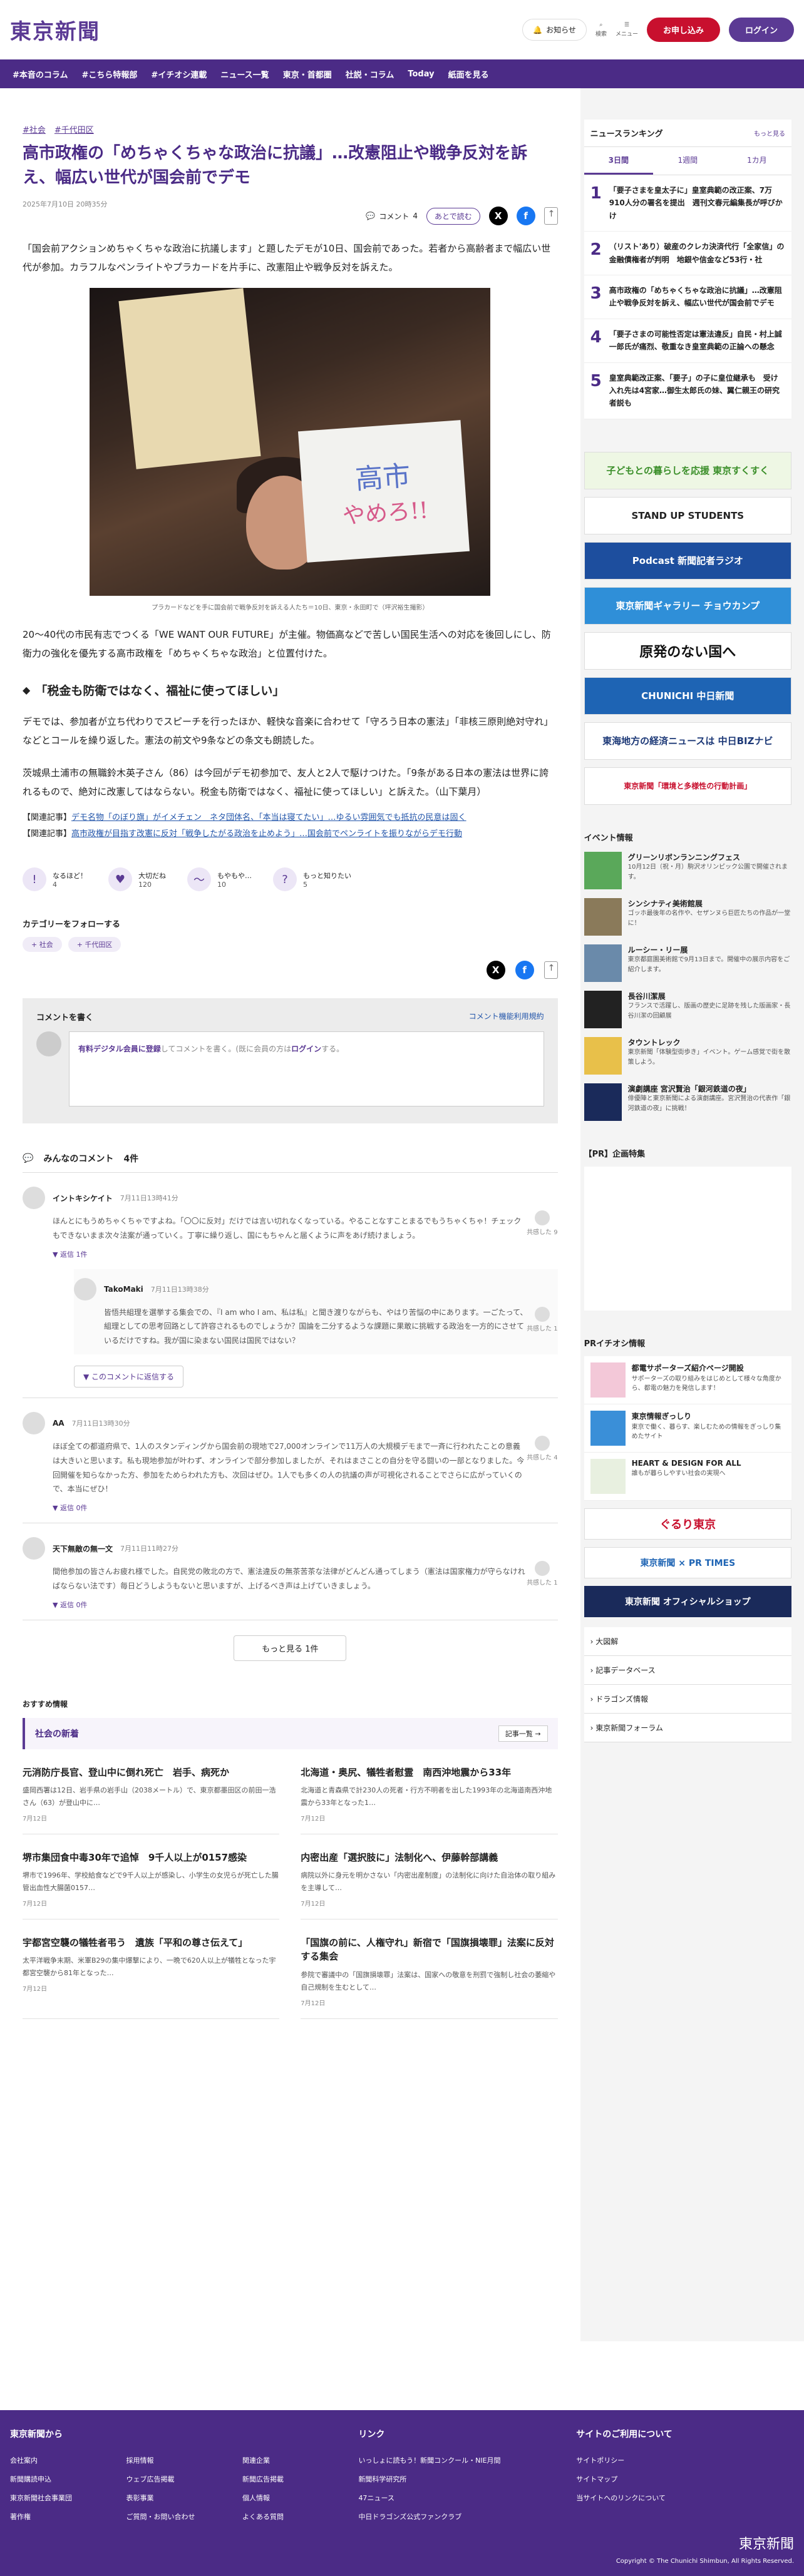  What do you see at coordinates (55, 29) in the screenshot?
I see `site-logo: 東京新聞` at bounding box center [55, 29].